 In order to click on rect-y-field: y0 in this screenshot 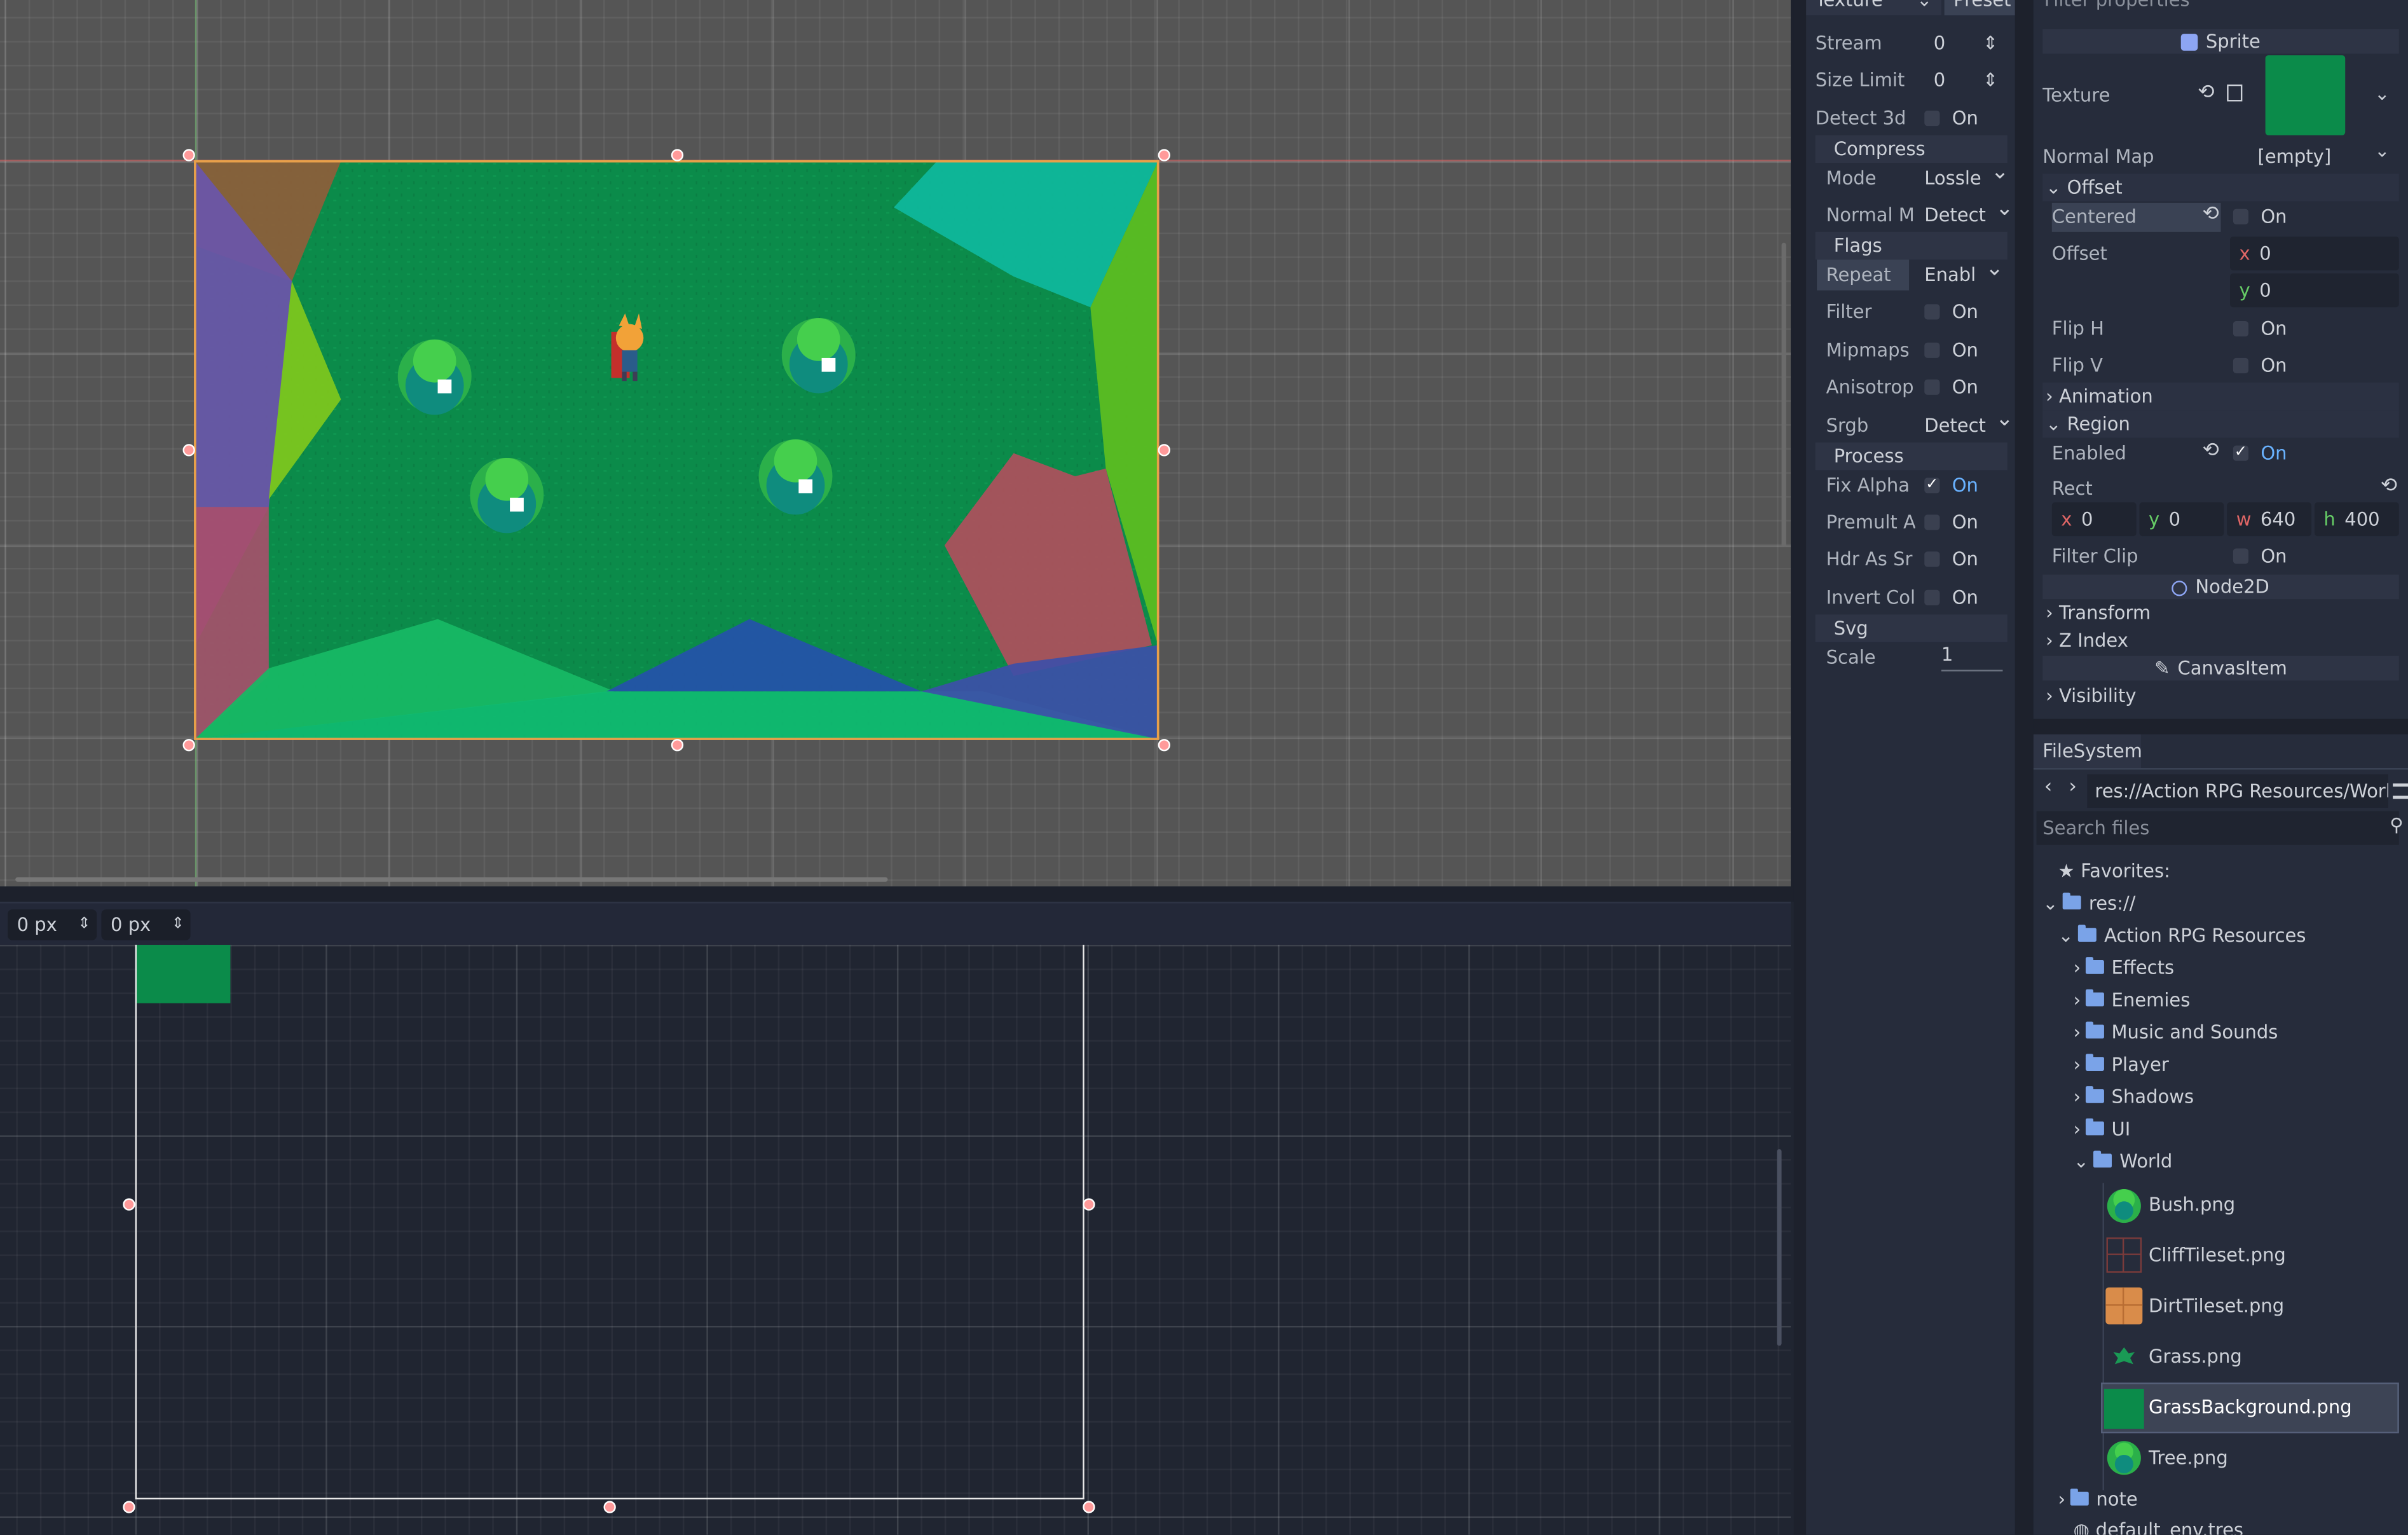, I will do `click(2181, 519)`.